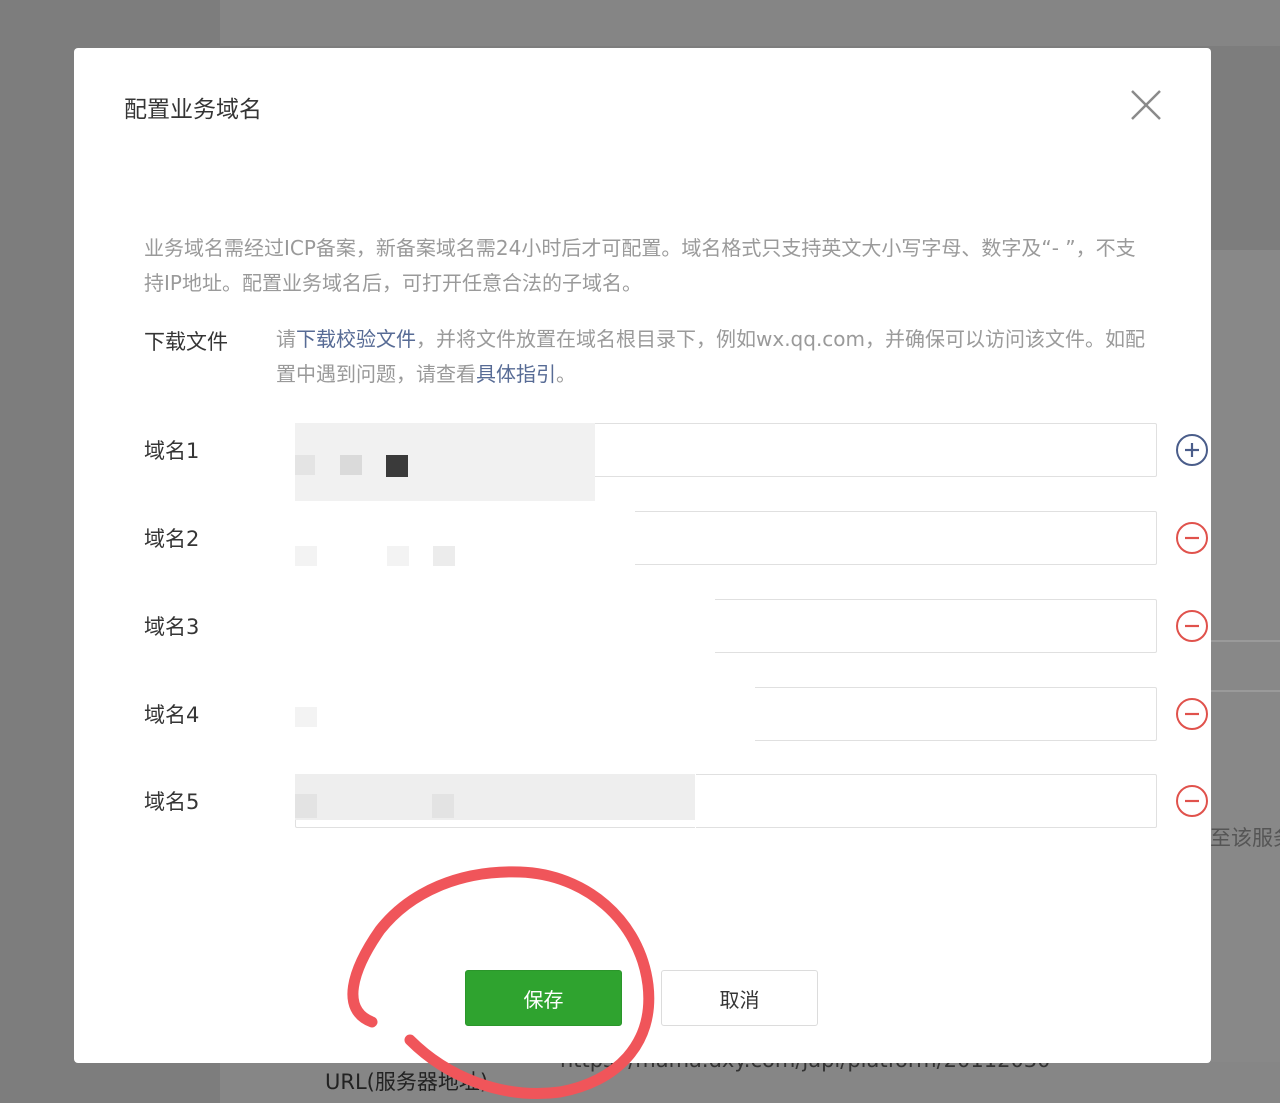  What do you see at coordinates (193, 110) in the screenshot?
I see `dialog-title: 配置业务域名` at bounding box center [193, 110].